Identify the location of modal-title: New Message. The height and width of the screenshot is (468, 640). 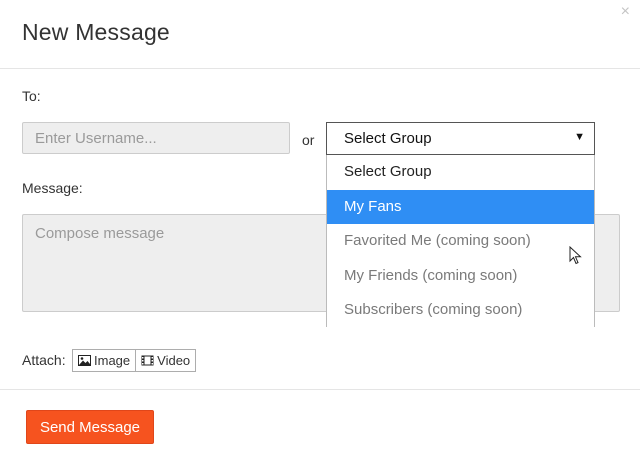
(96, 32).